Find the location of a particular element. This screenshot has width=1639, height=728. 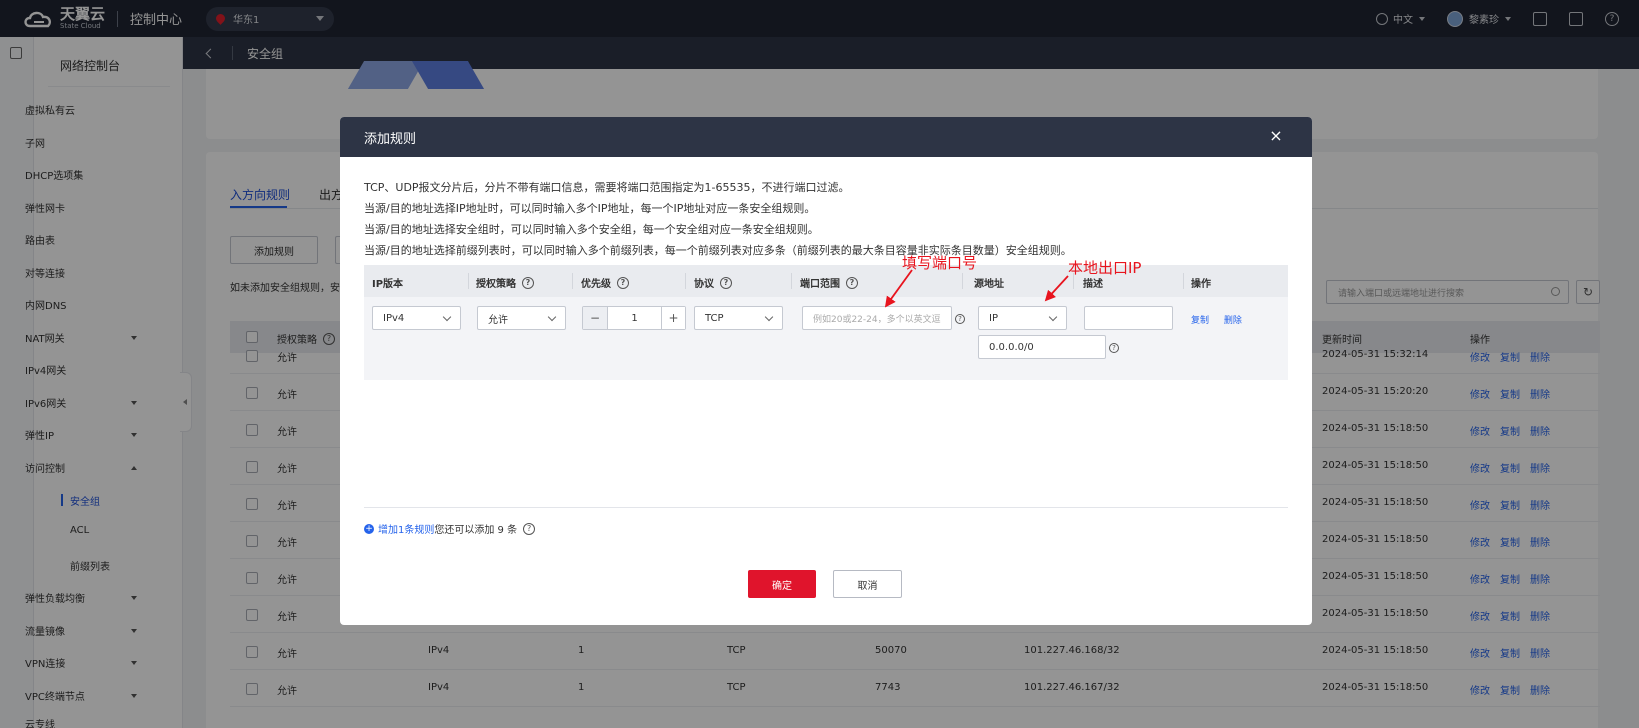

header-actions: 操作 is located at coordinates (1201, 282).